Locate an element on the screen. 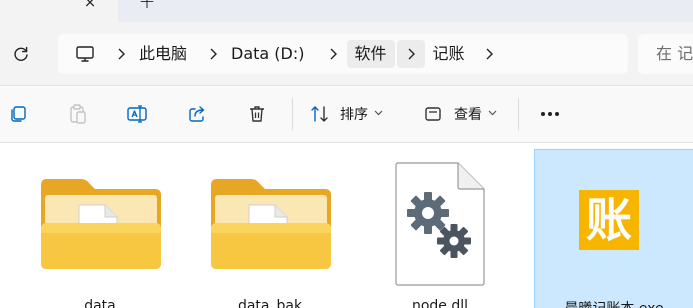  file-item-data-bak: data_bak is located at coordinates (270, 228).